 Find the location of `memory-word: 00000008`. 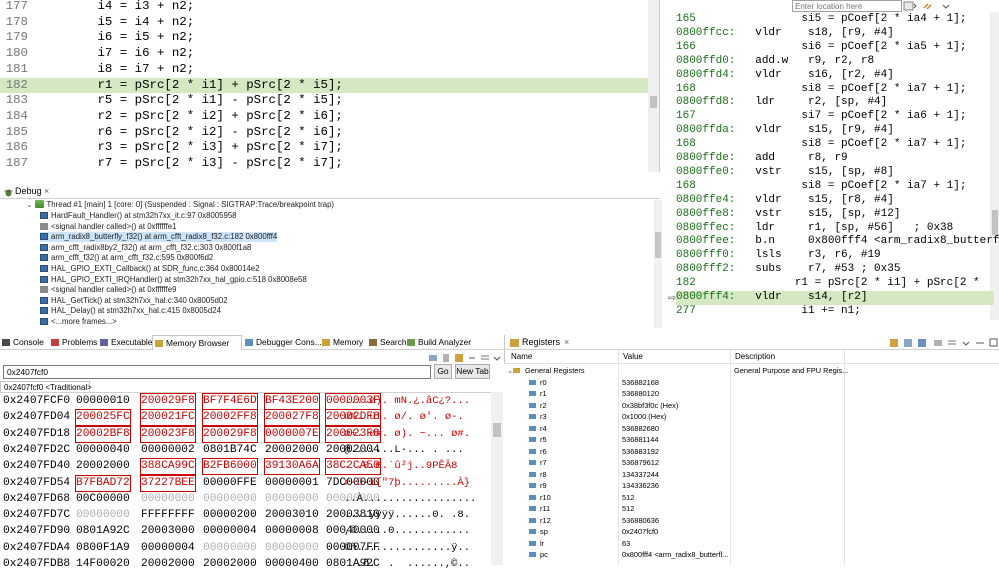

memory-word: 00000008 is located at coordinates (292, 531).